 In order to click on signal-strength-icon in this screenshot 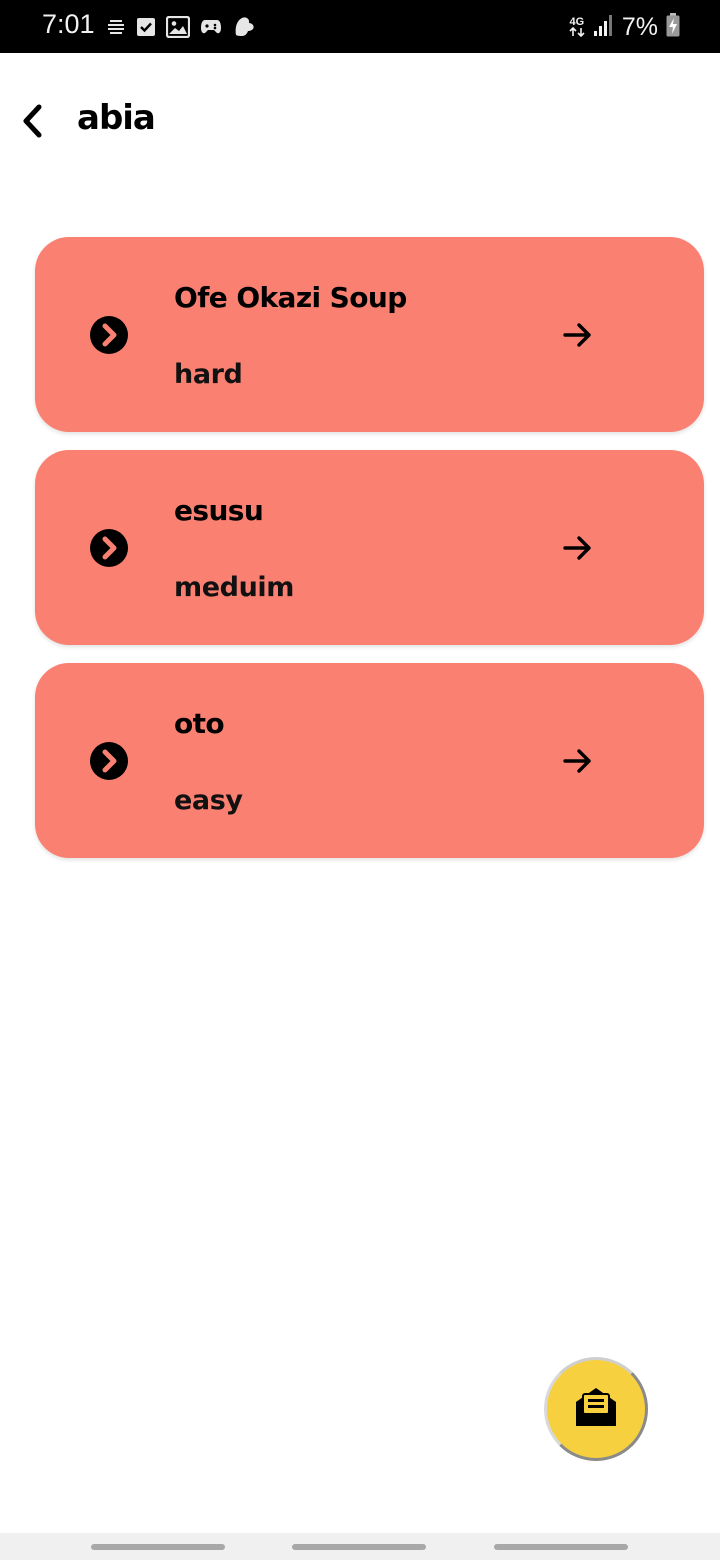, I will do `click(603, 27)`.